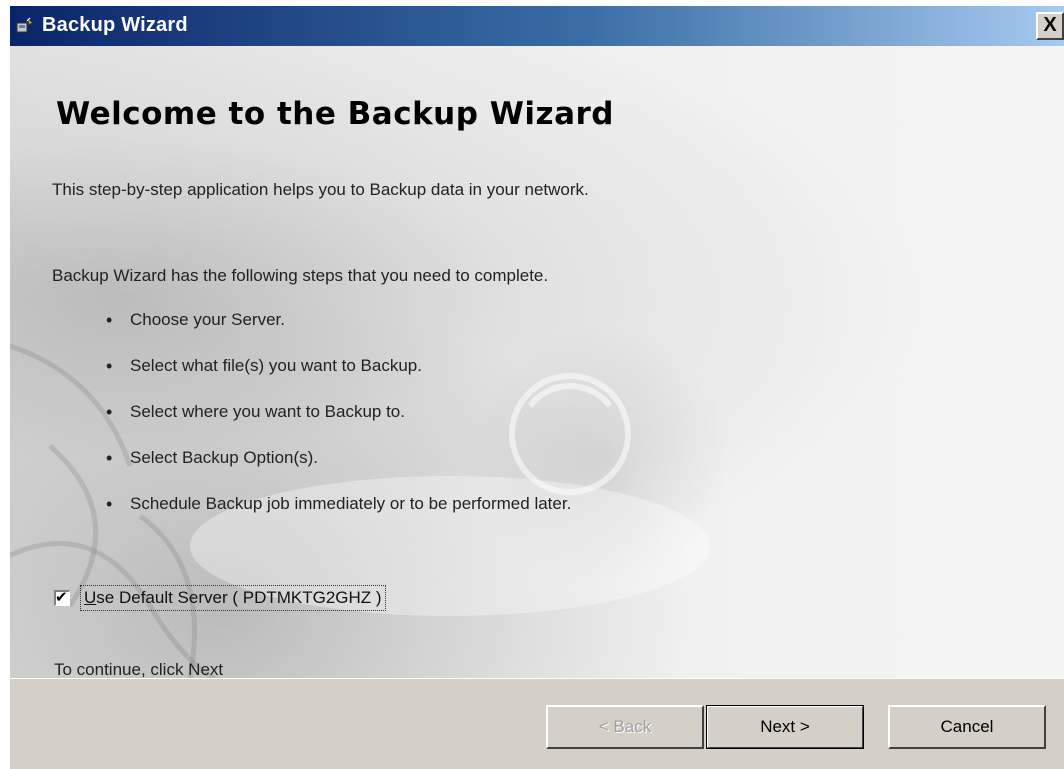 This screenshot has height=769, width=1064. Describe the element at coordinates (625, 727) in the screenshot. I see `back-button: < Back` at that location.